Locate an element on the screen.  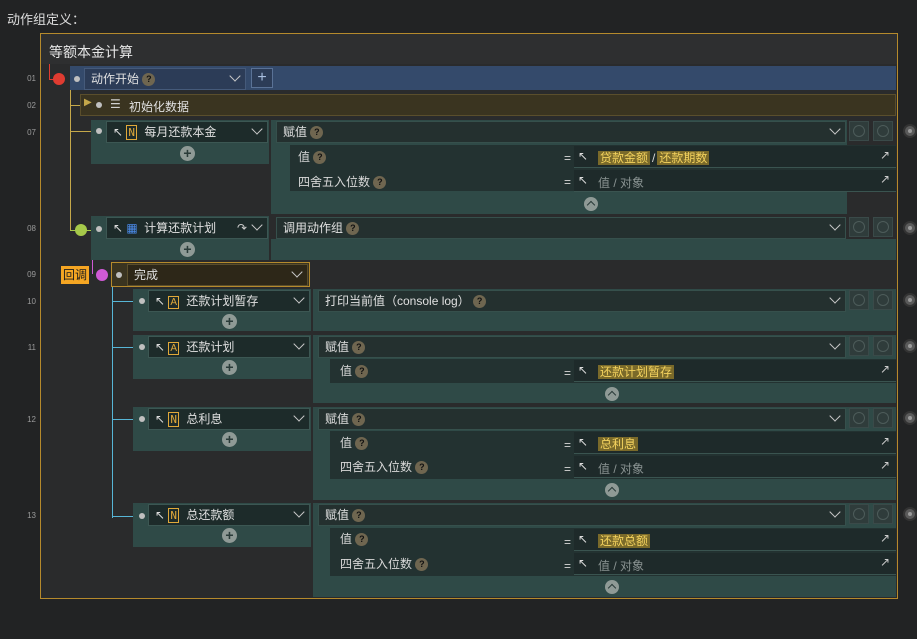
var-token: 还款总额 is located at coordinates (624, 541).